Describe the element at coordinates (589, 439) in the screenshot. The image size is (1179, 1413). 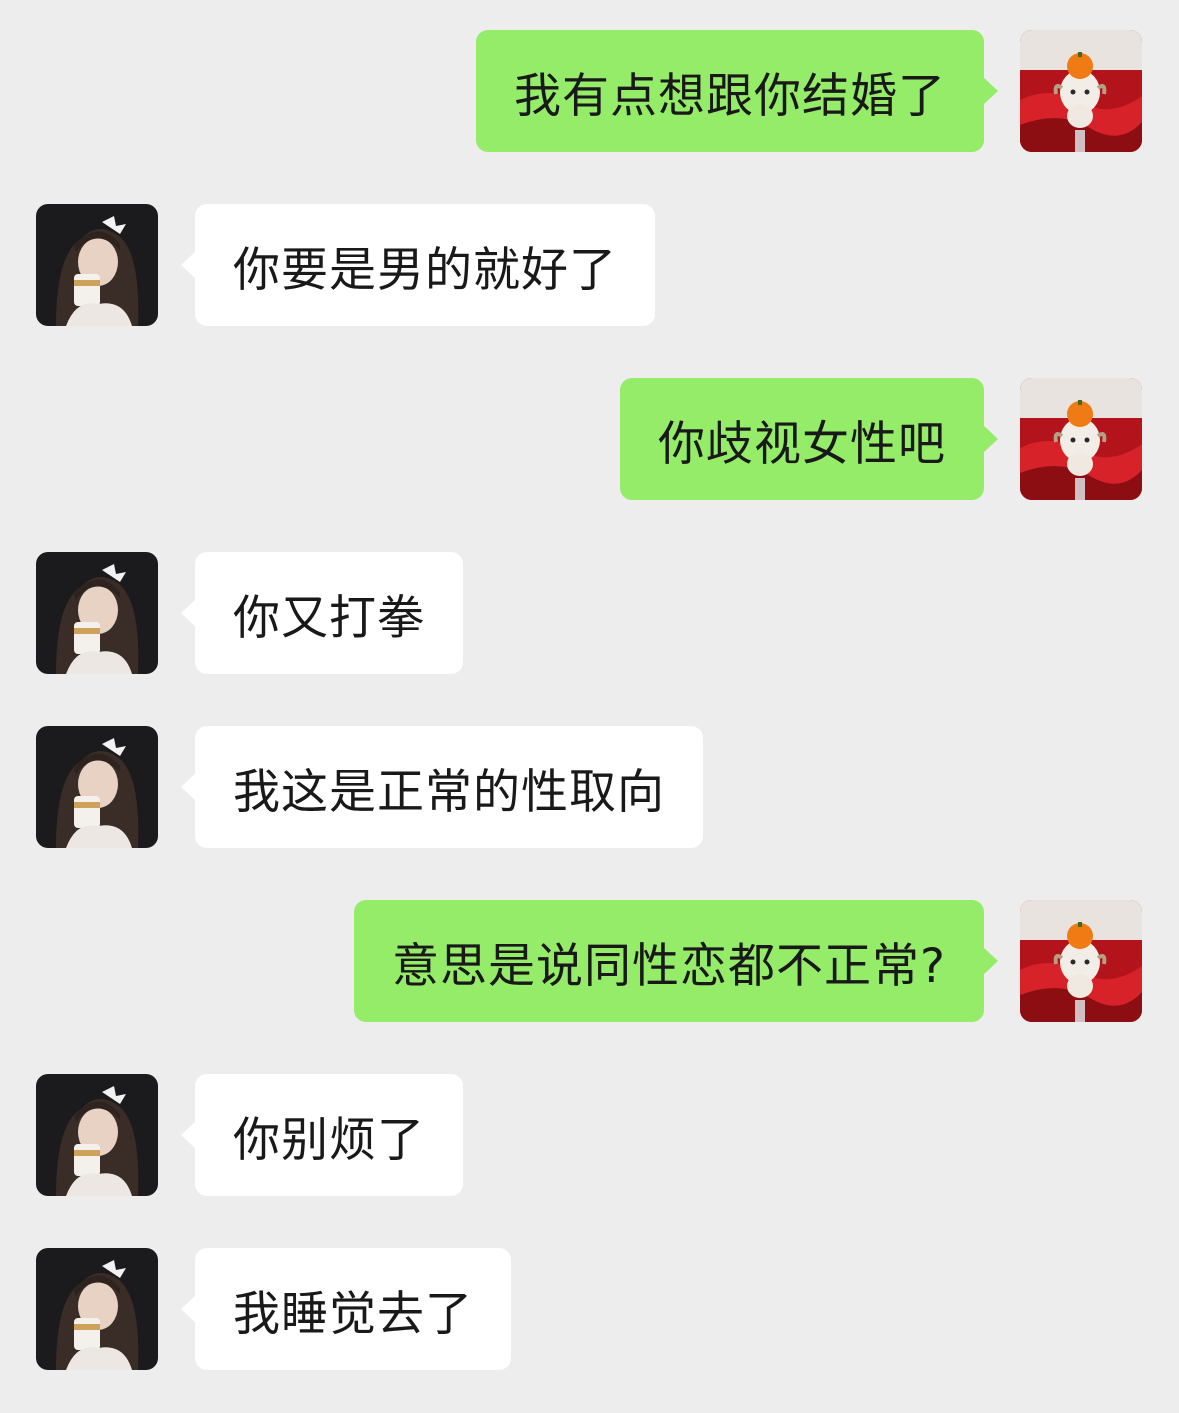
I see `message-row-sent: 你歧视女性吧` at that location.